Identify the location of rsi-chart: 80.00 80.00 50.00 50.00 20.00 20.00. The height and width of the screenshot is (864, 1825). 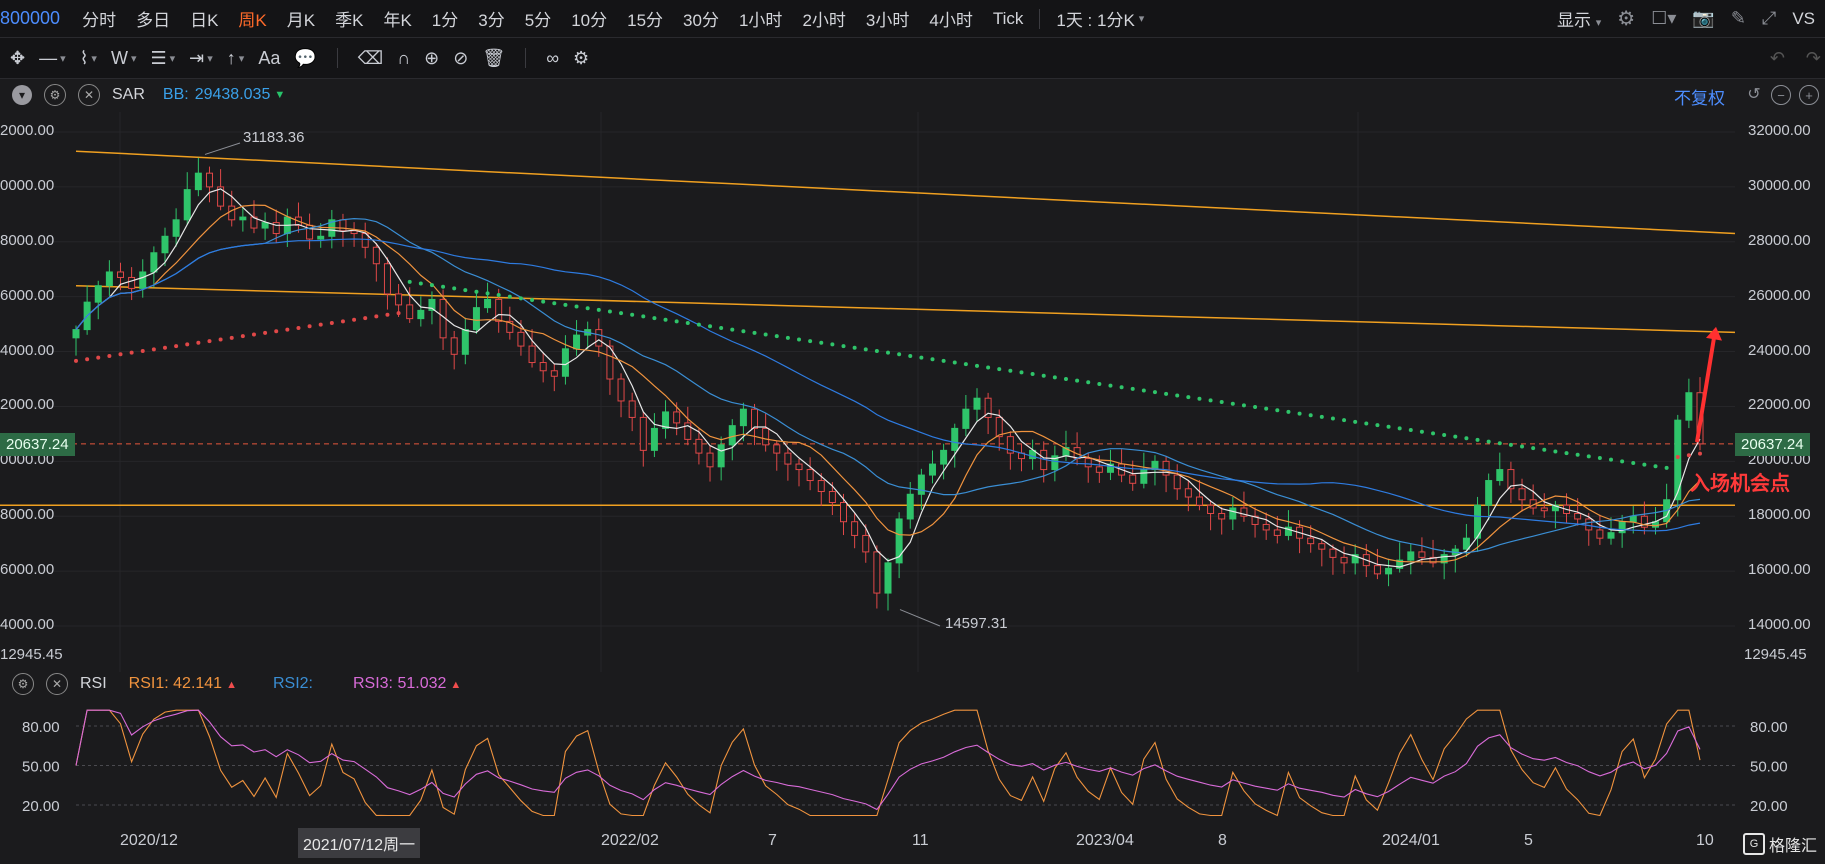
(912, 760).